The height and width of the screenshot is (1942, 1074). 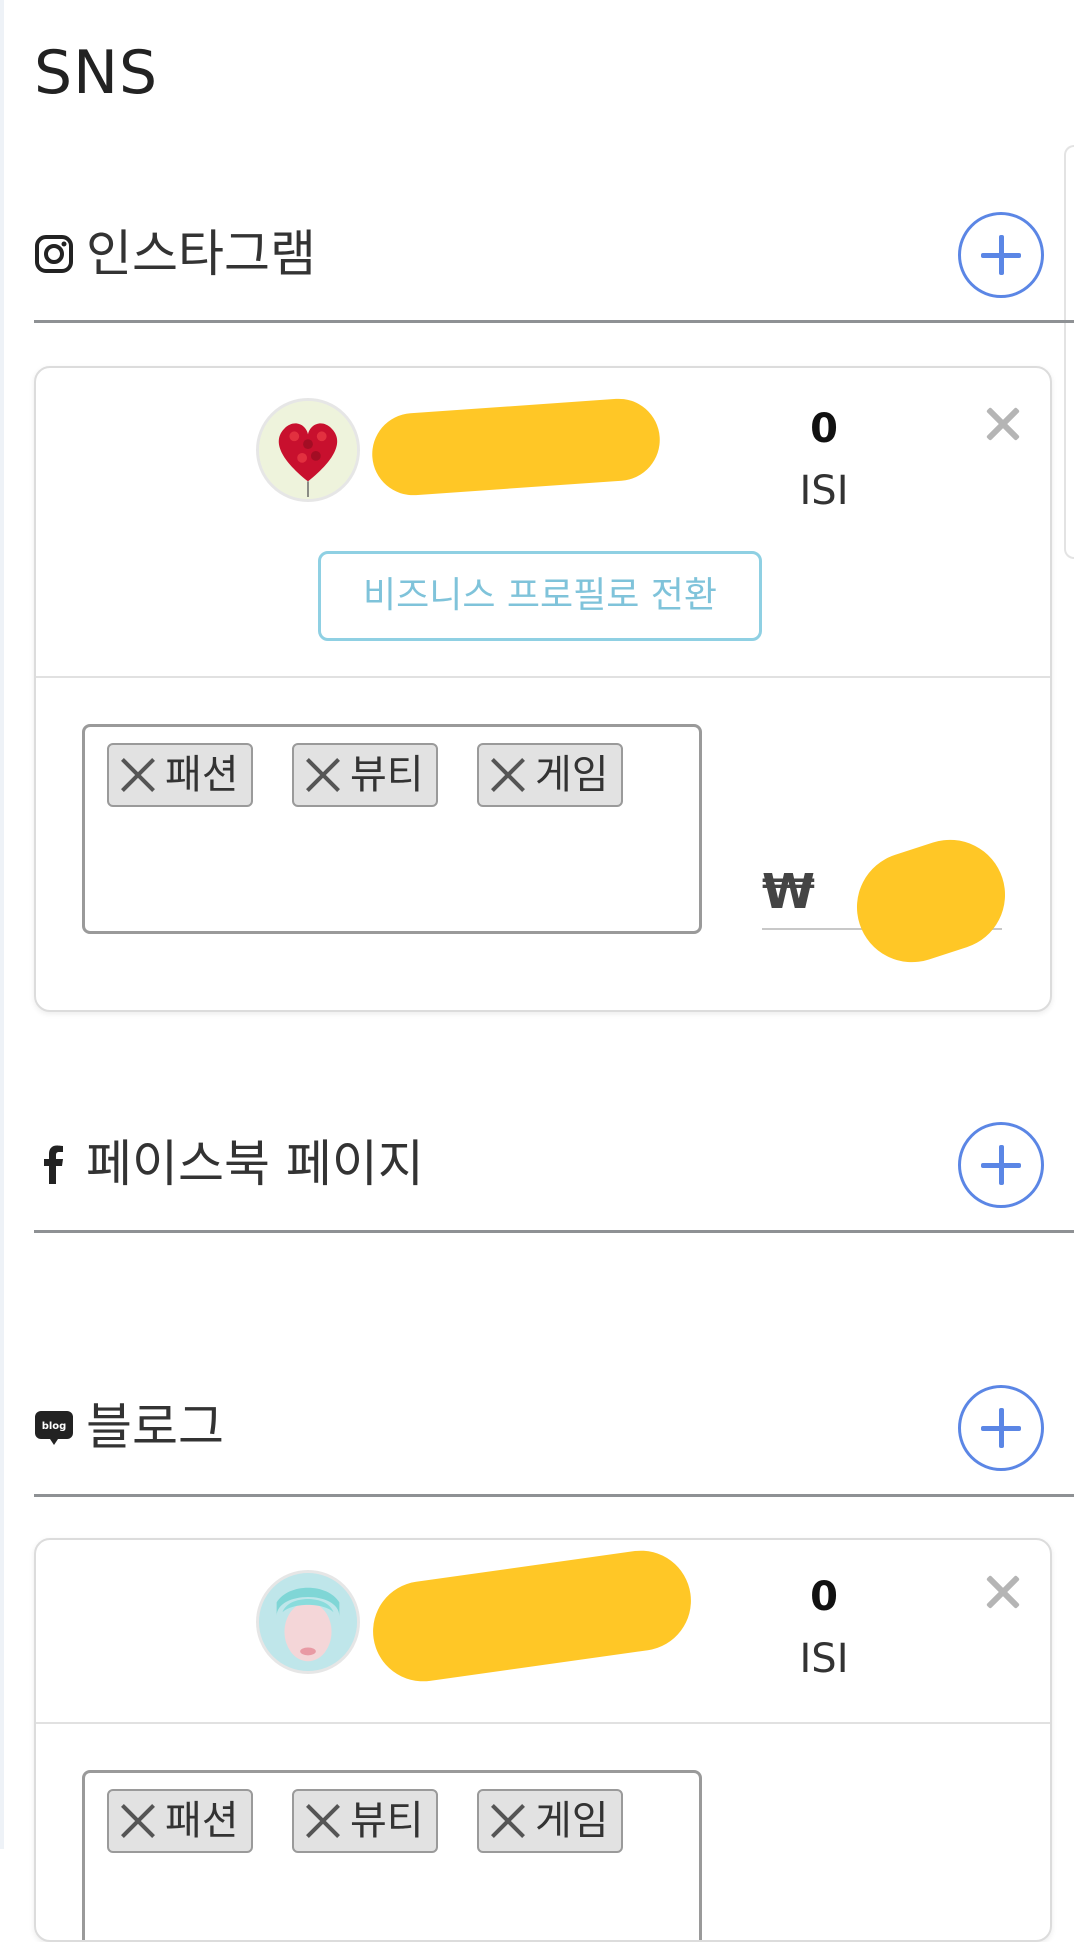 What do you see at coordinates (554, 1428) in the screenshot?
I see `blog-section-header: blog 블로그` at bounding box center [554, 1428].